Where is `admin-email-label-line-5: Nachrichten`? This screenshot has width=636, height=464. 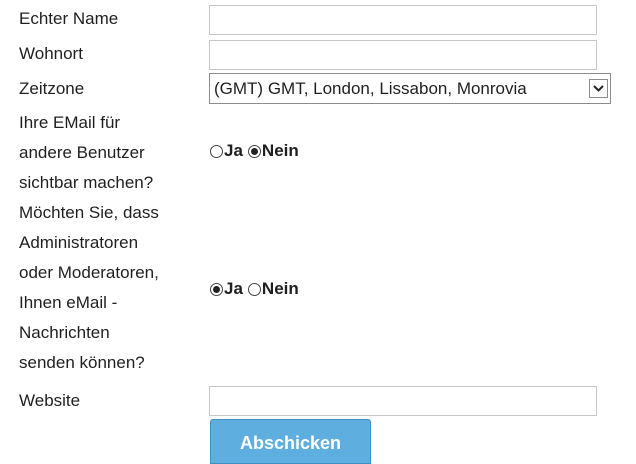
admin-email-label-line-5: Nachrichten is located at coordinates (64, 332).